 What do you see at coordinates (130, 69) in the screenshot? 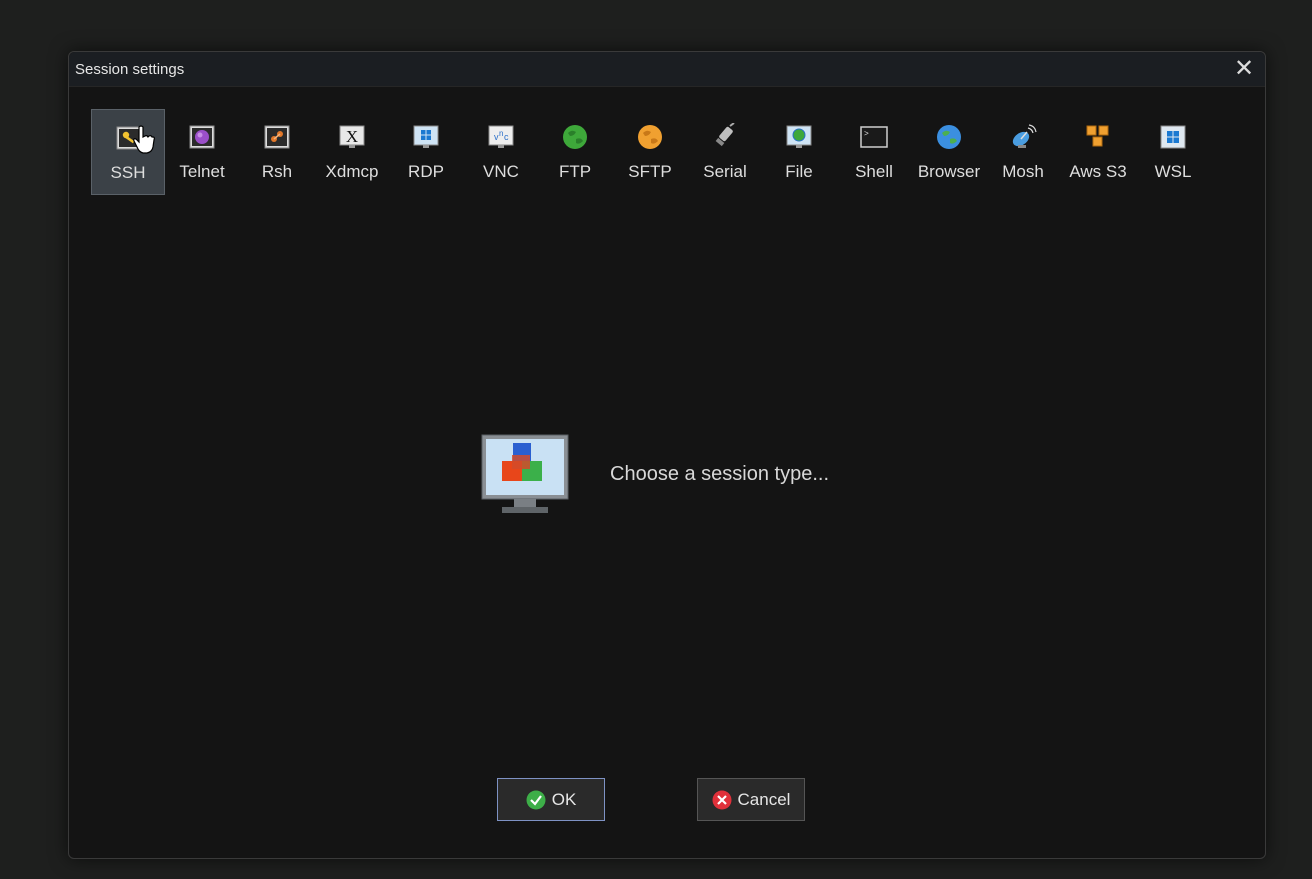
I see `window-title: Session settings` at bounding box center [130, 69].